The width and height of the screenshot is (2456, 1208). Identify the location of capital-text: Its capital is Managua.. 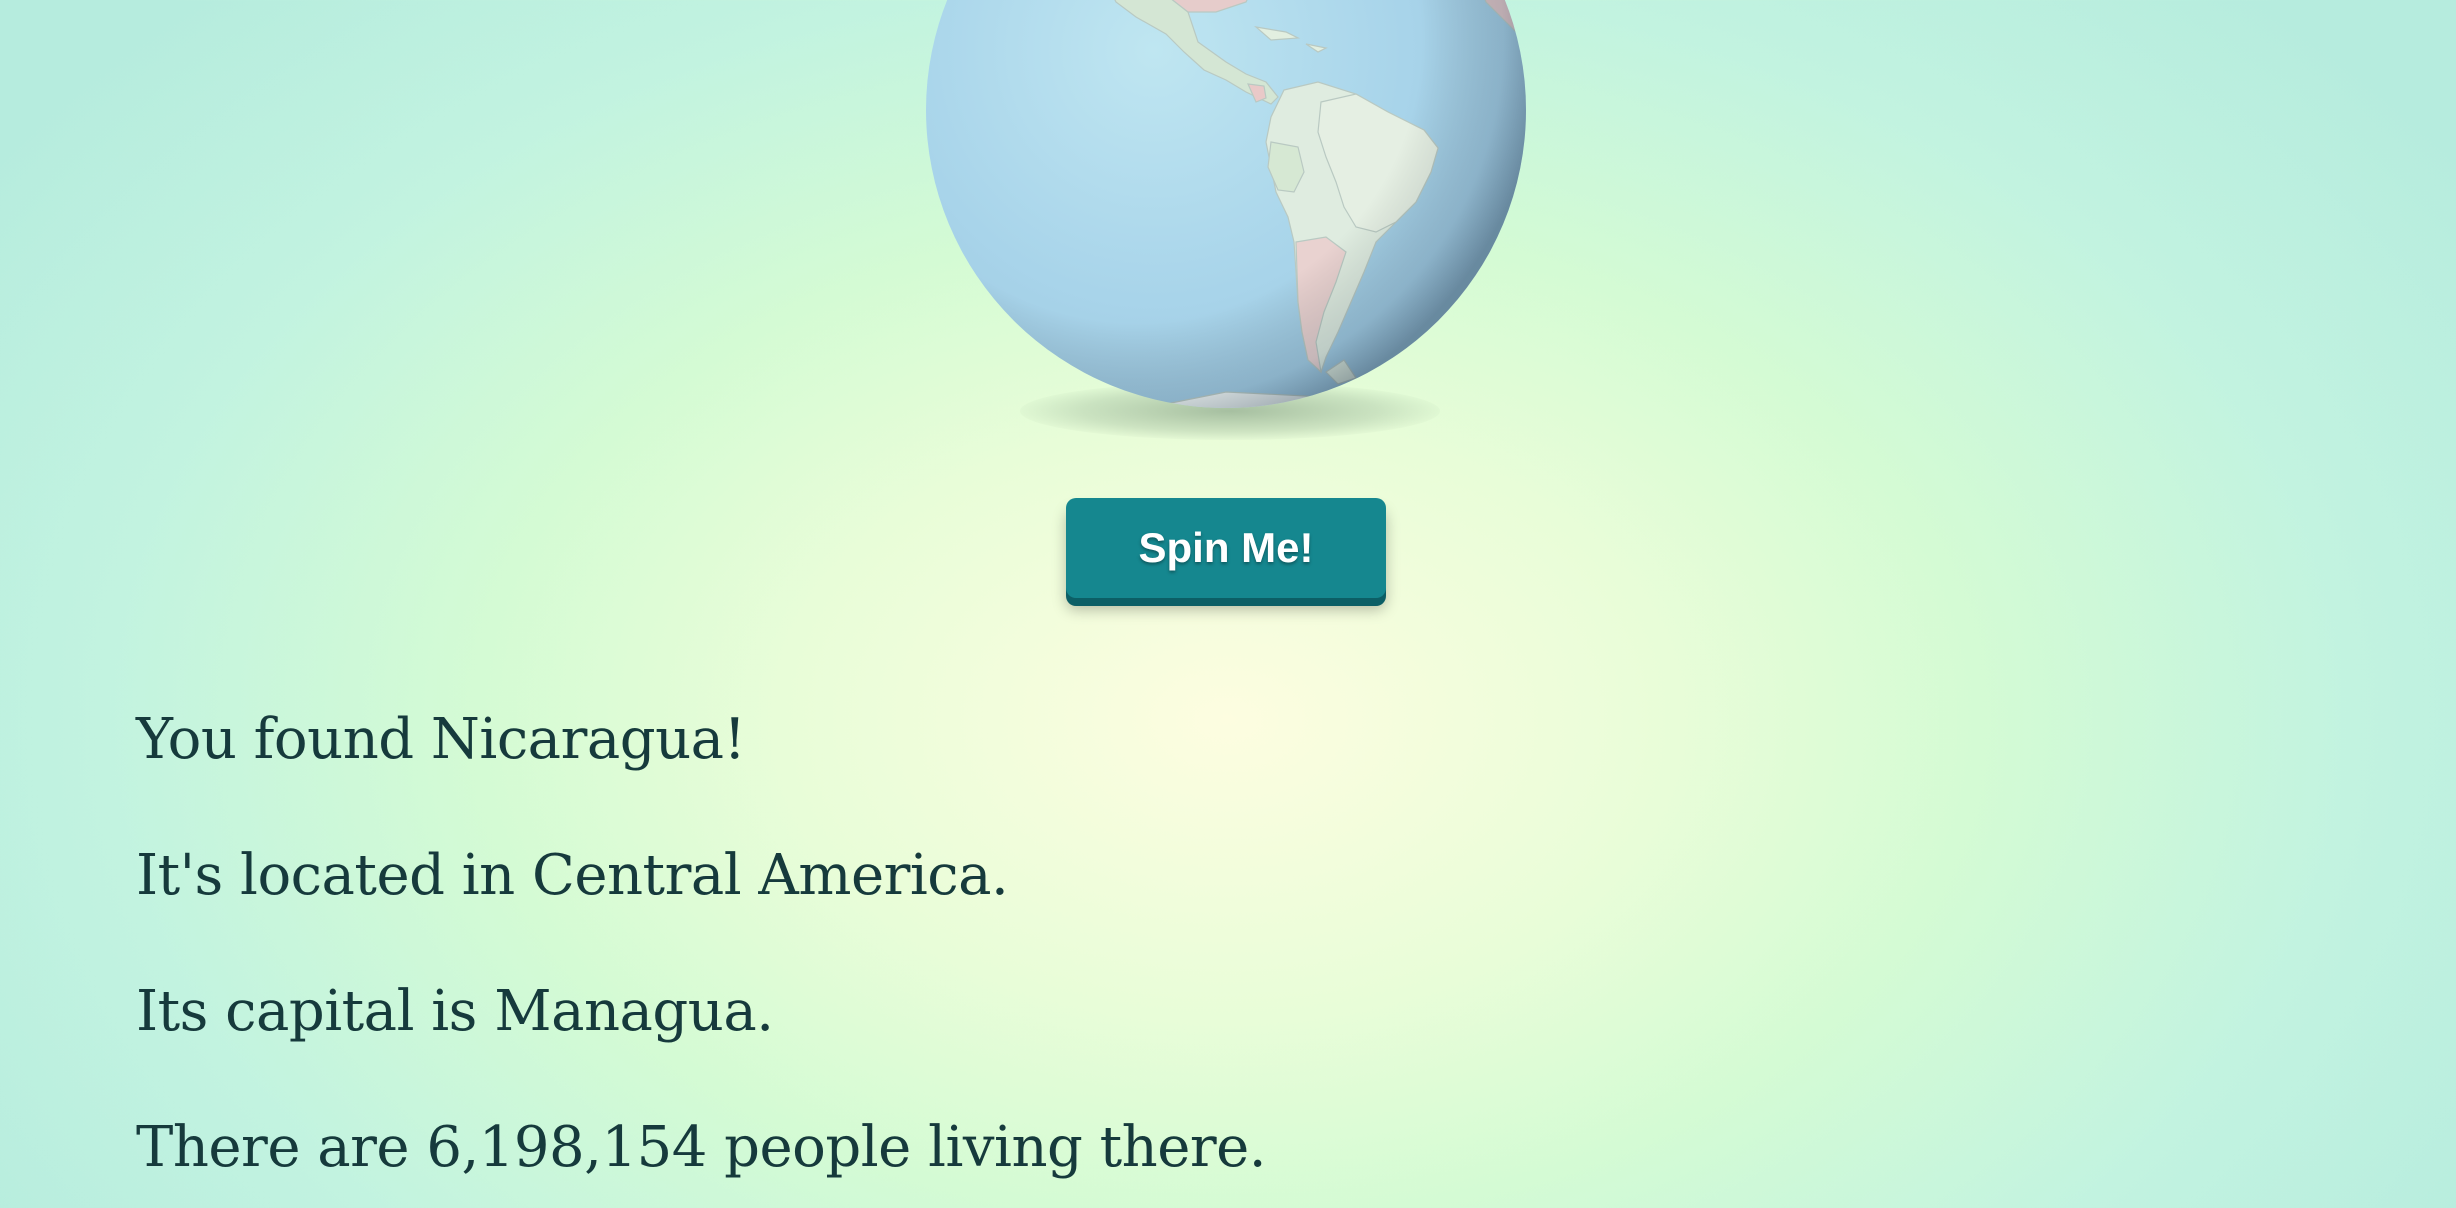
(455, 1011).